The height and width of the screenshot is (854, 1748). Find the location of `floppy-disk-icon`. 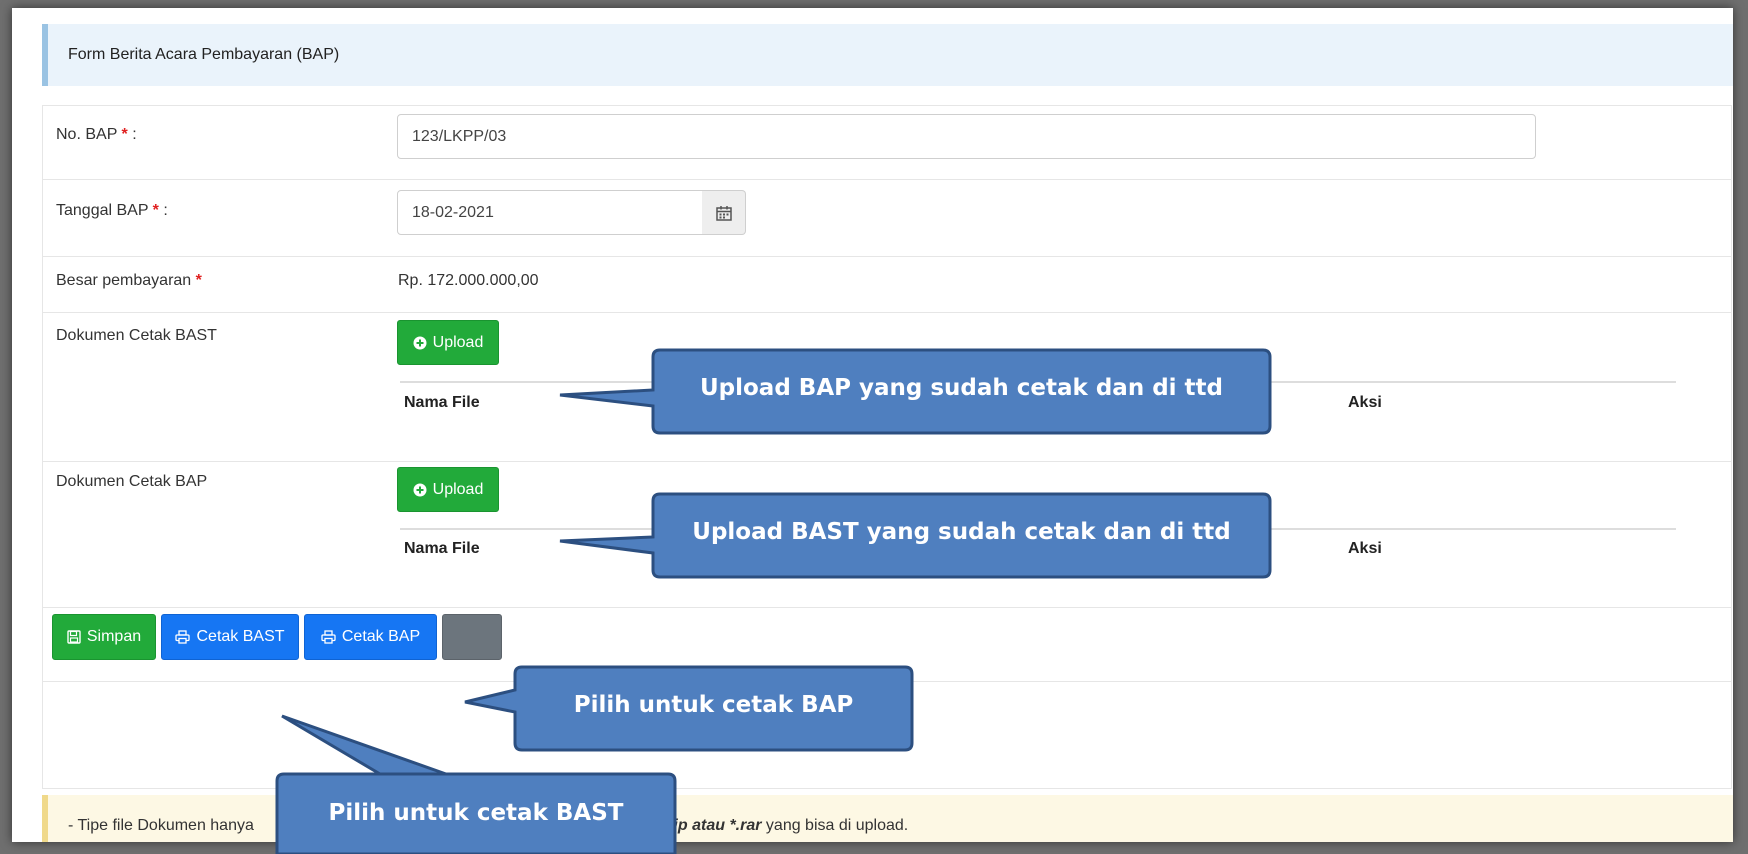

floppy-disk-icon is located at coordinates (74, 637).